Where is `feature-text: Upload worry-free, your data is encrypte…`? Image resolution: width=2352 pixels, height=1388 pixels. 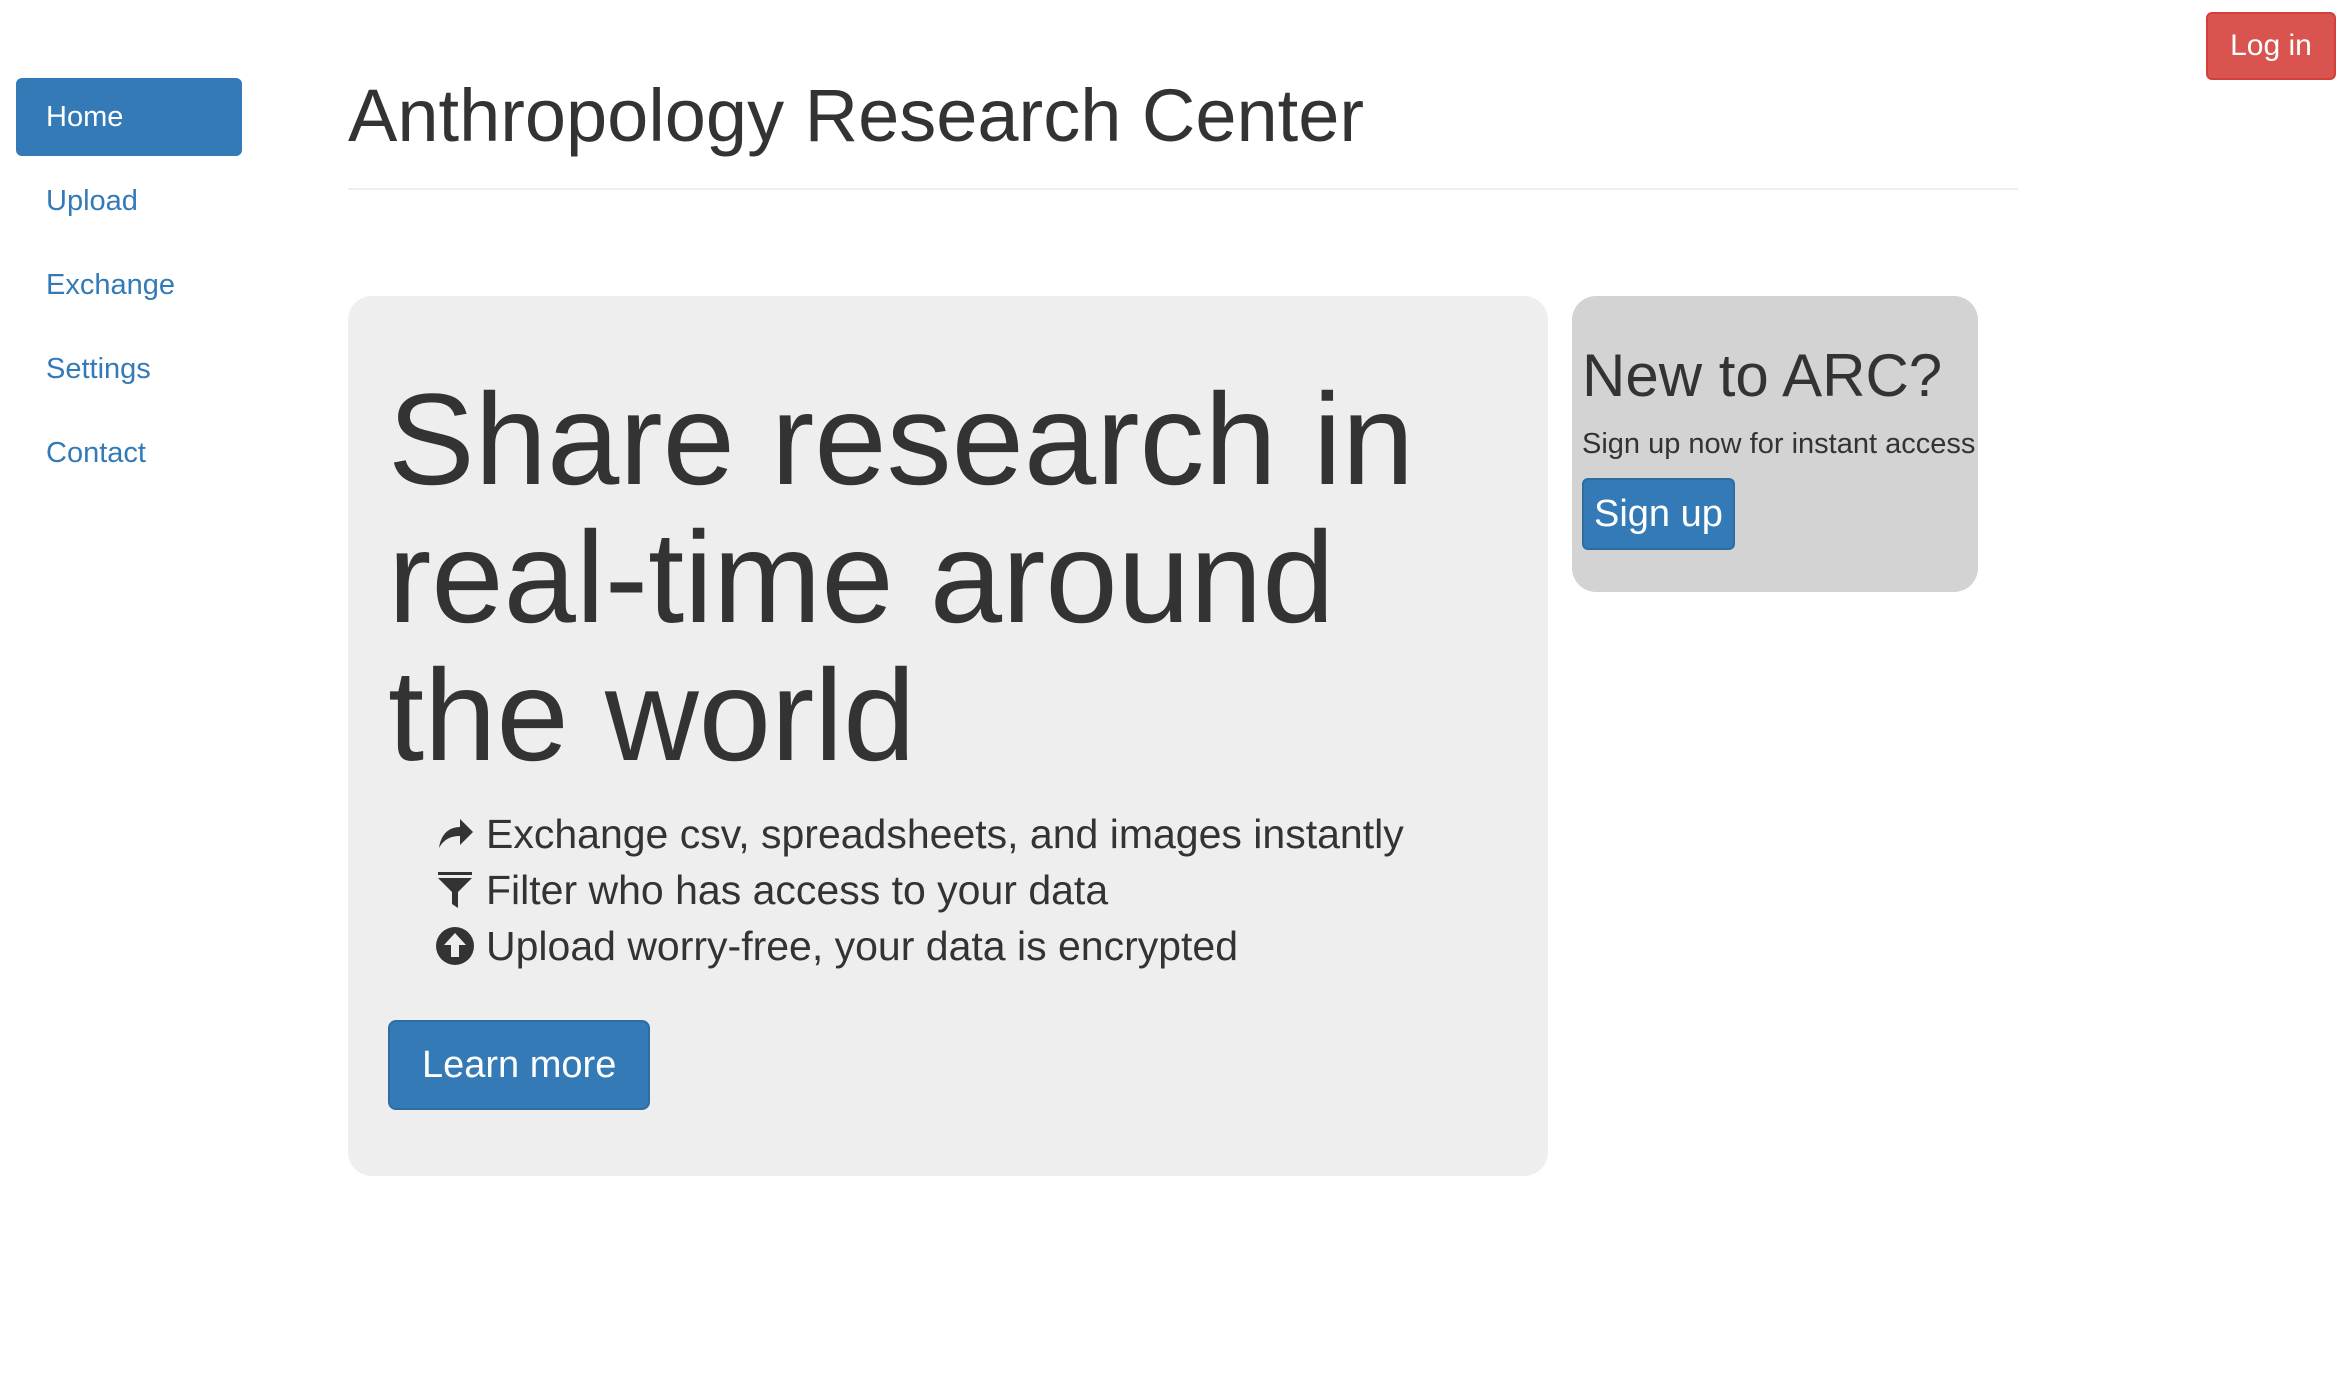 feature-text: Upload worry-free, your data is encrypte… is located at coordinates (862, 945).